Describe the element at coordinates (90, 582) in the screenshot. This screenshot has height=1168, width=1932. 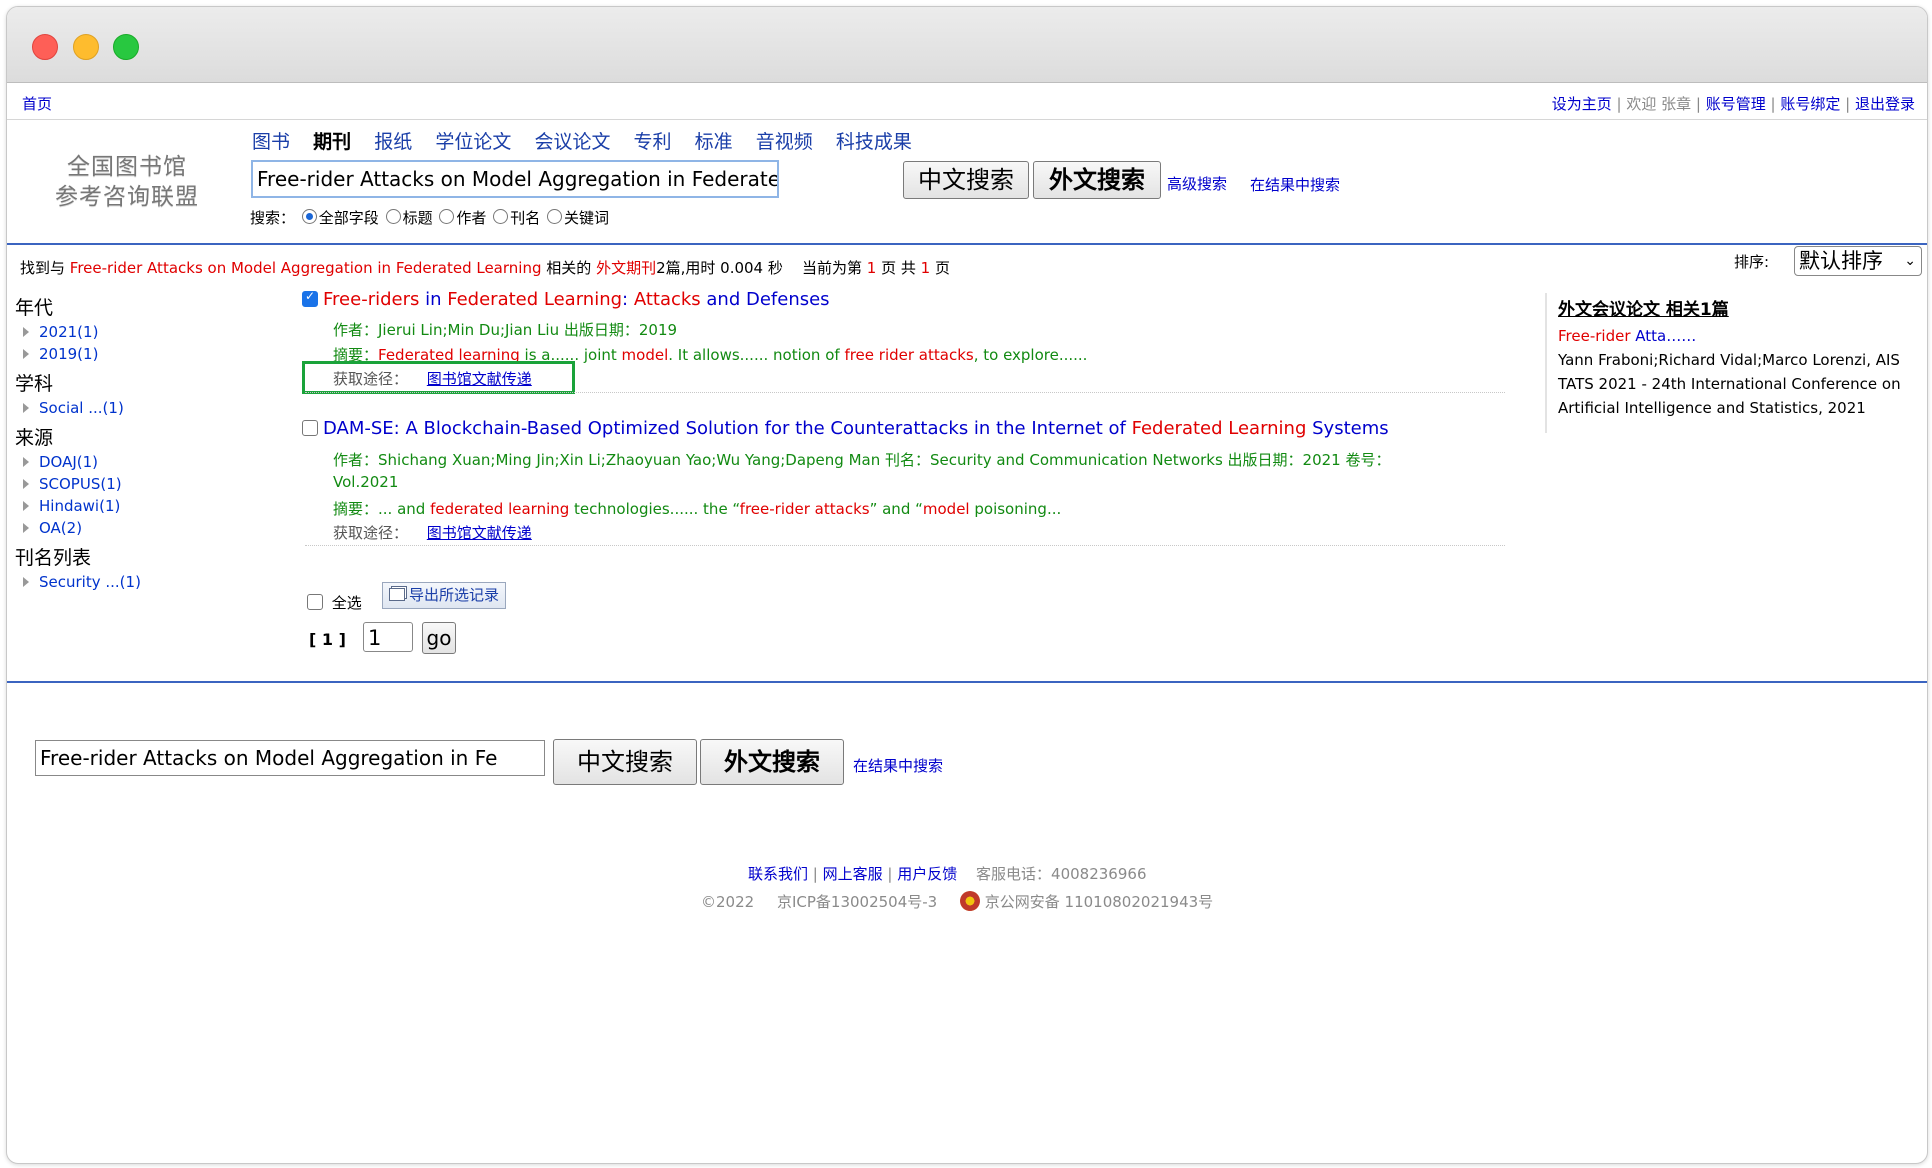
I see `facet-journal-security-label: Security ...(1)` at that location.